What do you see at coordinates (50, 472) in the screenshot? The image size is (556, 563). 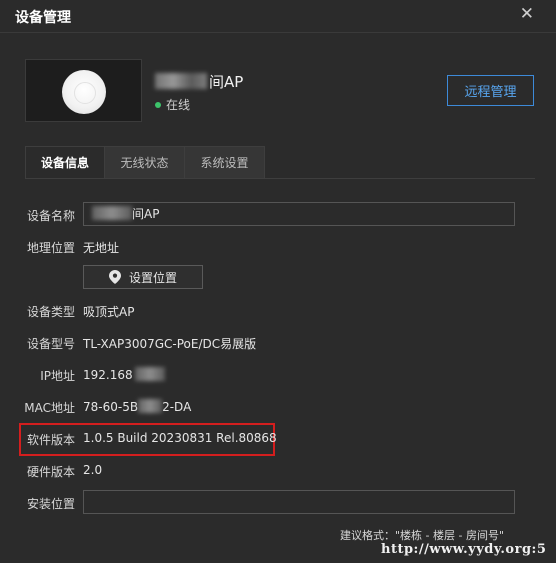 I see `hardware-version-label: 硬件版本` at bounding box center [50, 472].